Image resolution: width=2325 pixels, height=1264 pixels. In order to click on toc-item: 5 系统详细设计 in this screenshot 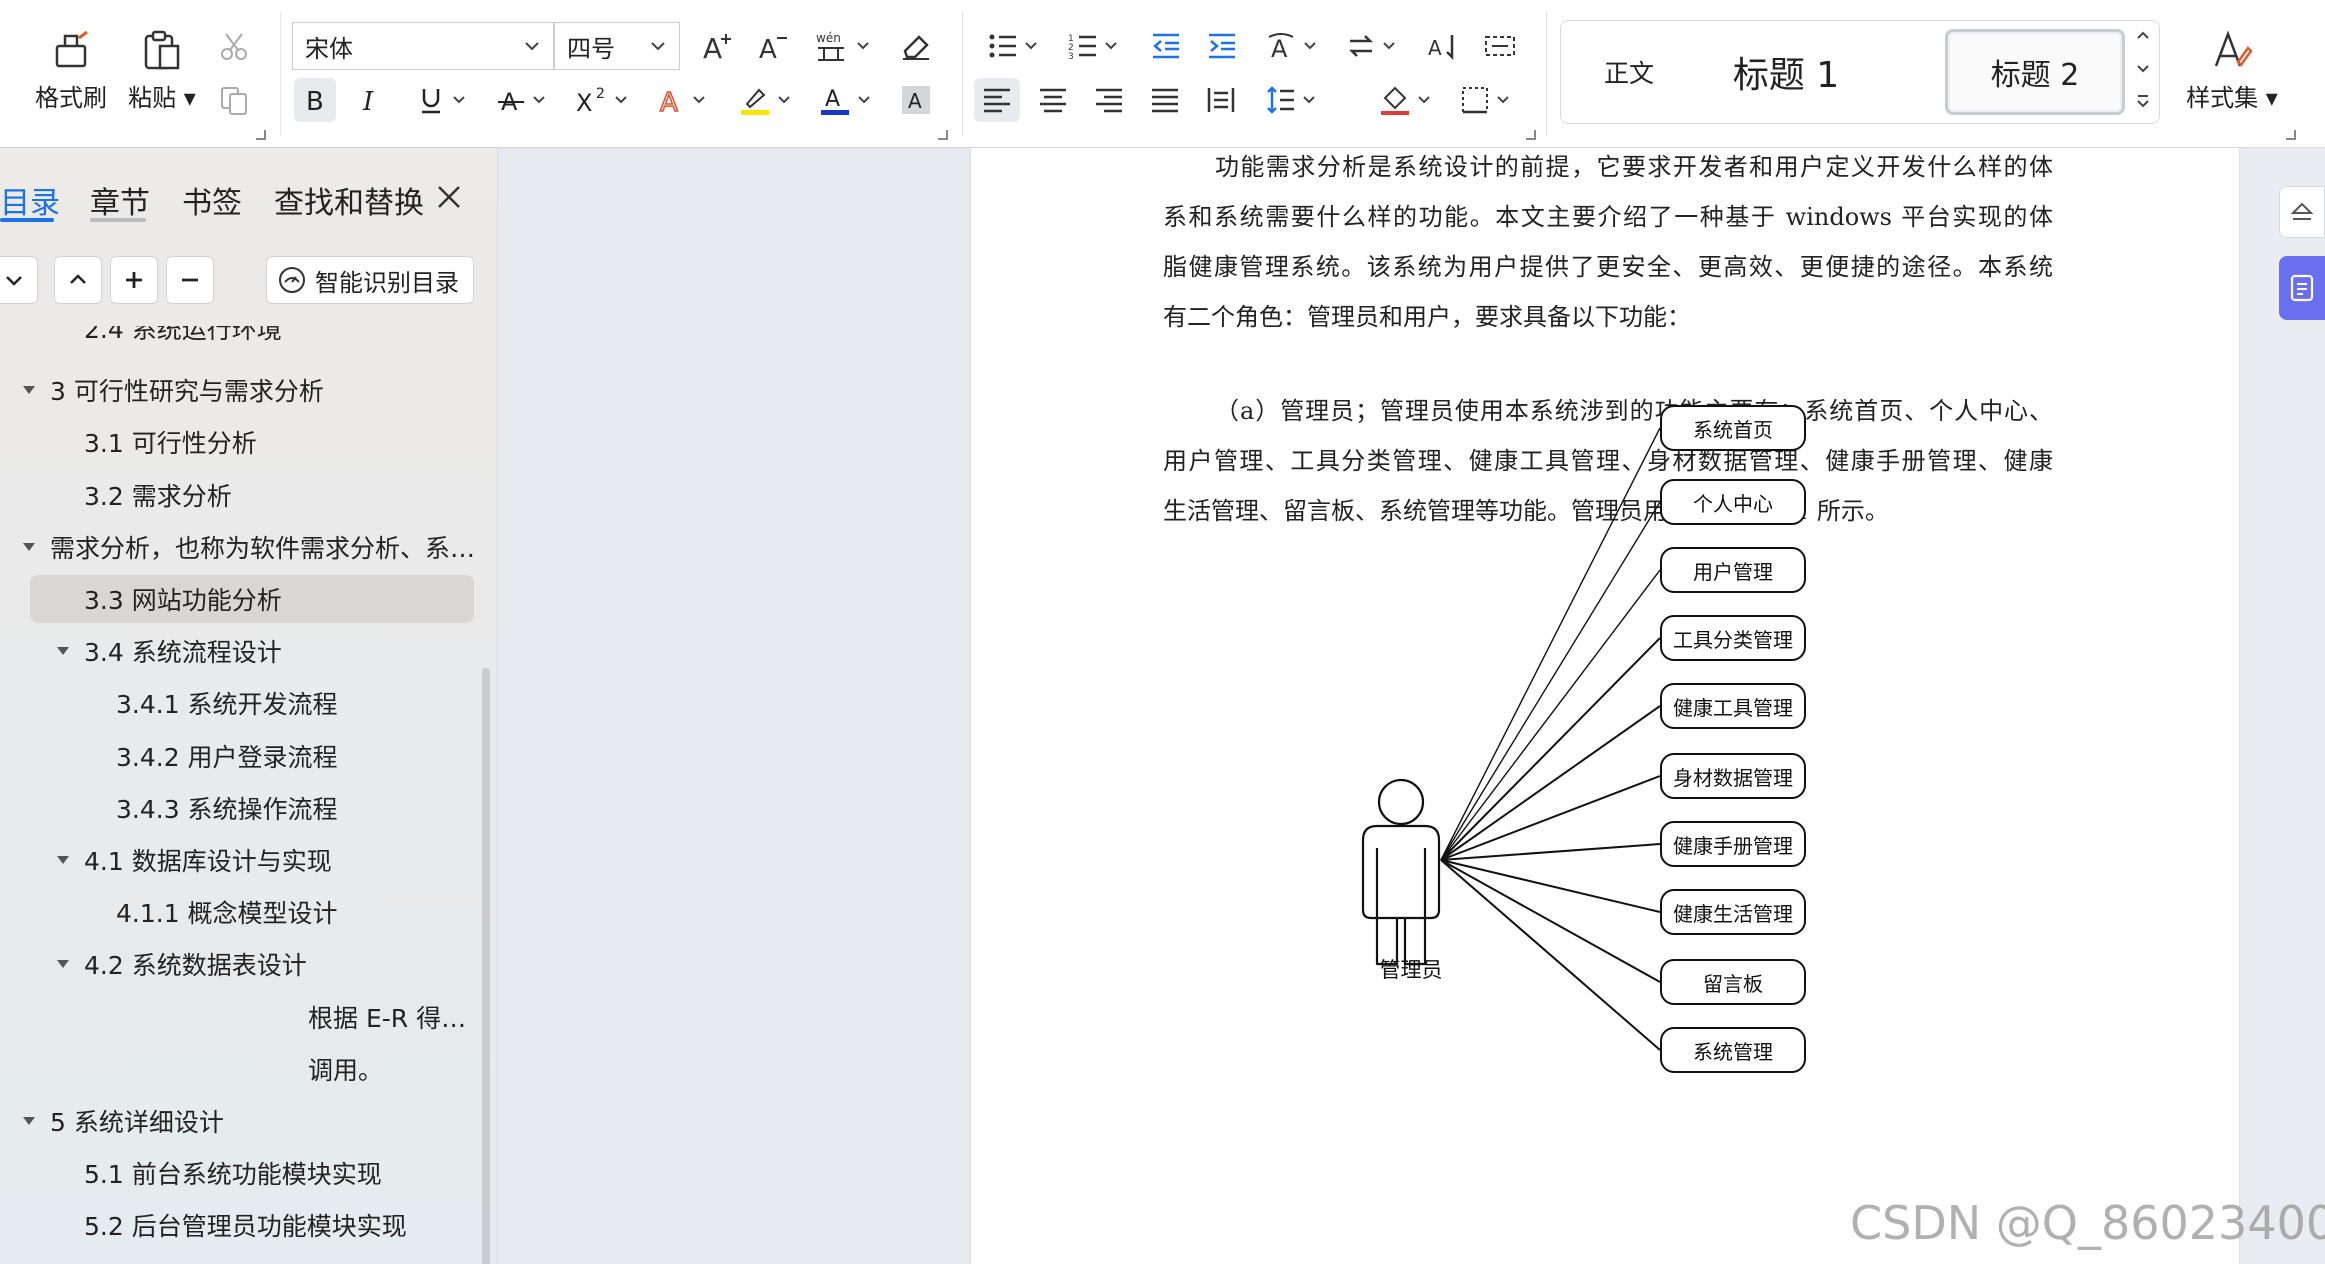, I will do `click(240, 1121)`.